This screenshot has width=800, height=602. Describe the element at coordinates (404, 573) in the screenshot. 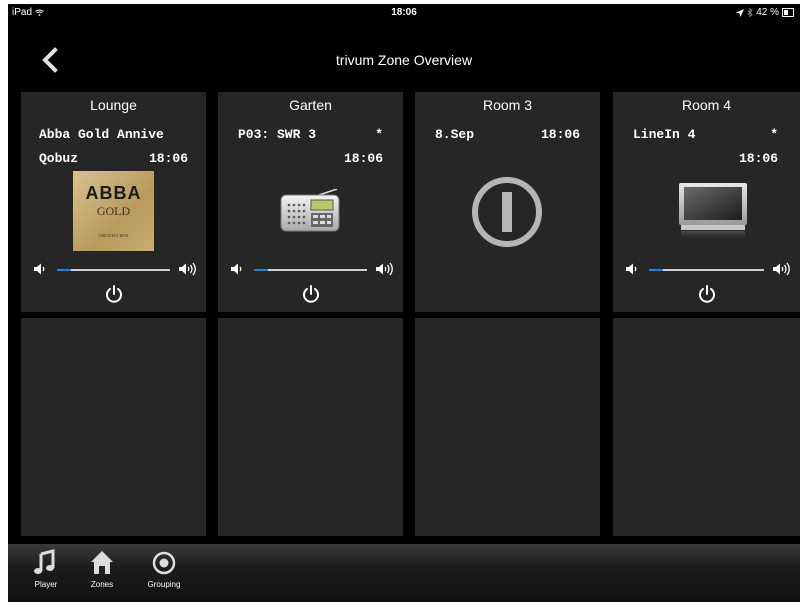

I see `tab-bar: Player Zones Grouping` at that location.